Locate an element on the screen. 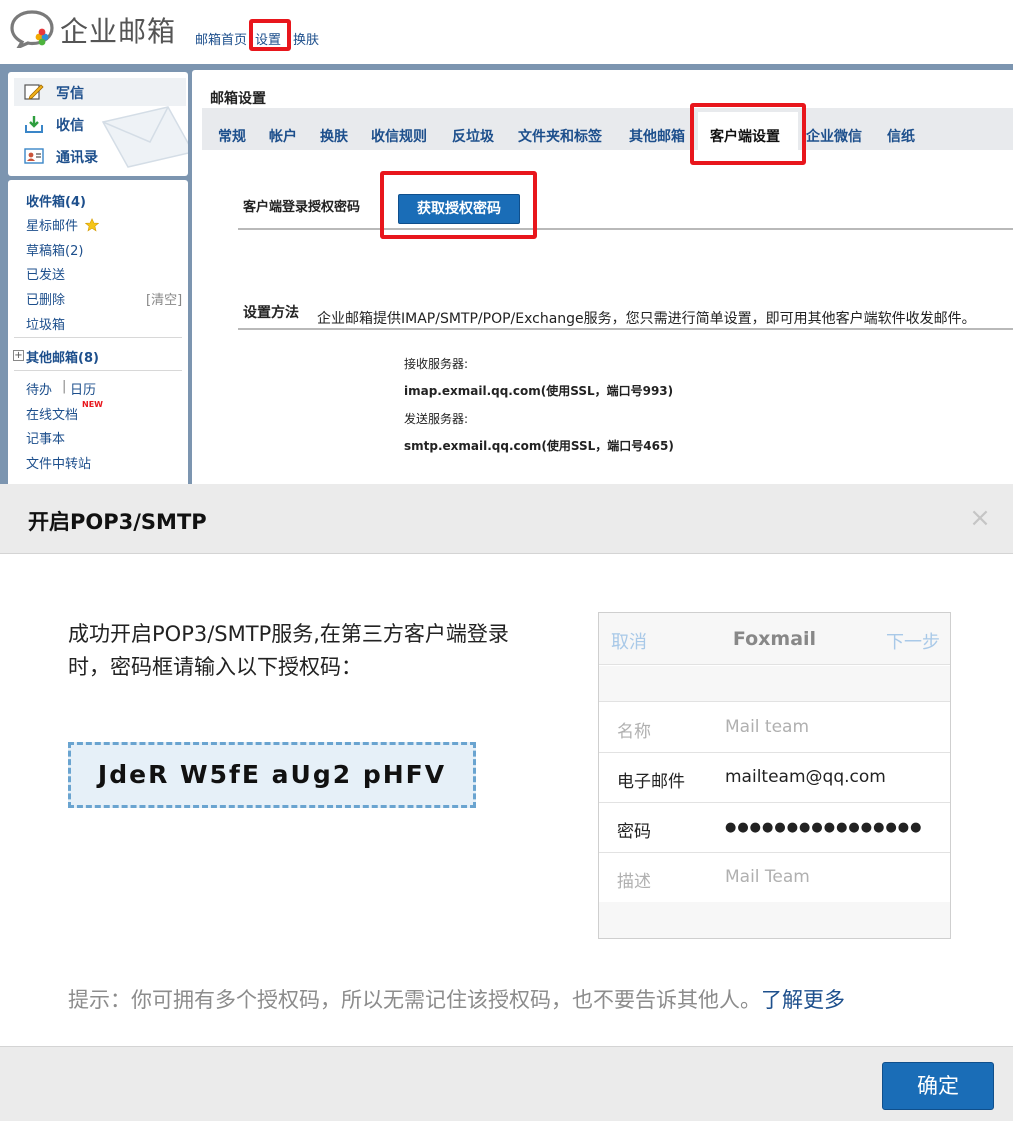  success-message: 成功开启POP3/SMTP服务,在第三方客户端登录时，密码框请输入以下授权码： is located at coordinates (288, 650).